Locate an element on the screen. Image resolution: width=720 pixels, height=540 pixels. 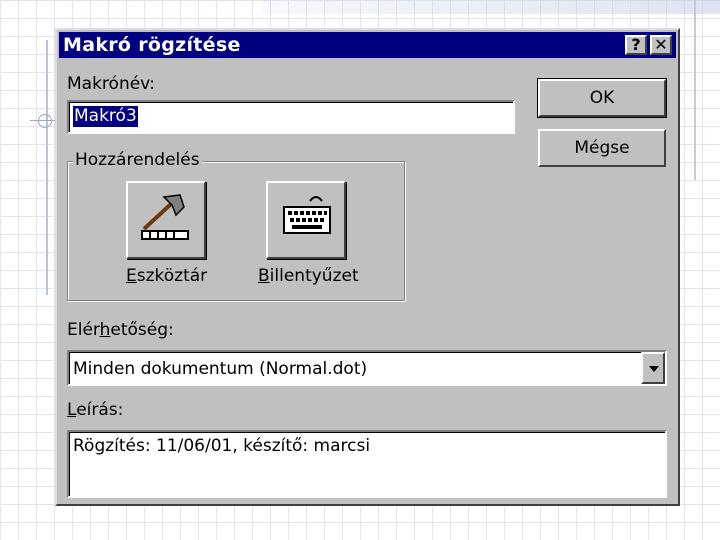
background-band is located at coordinates (491, 7).